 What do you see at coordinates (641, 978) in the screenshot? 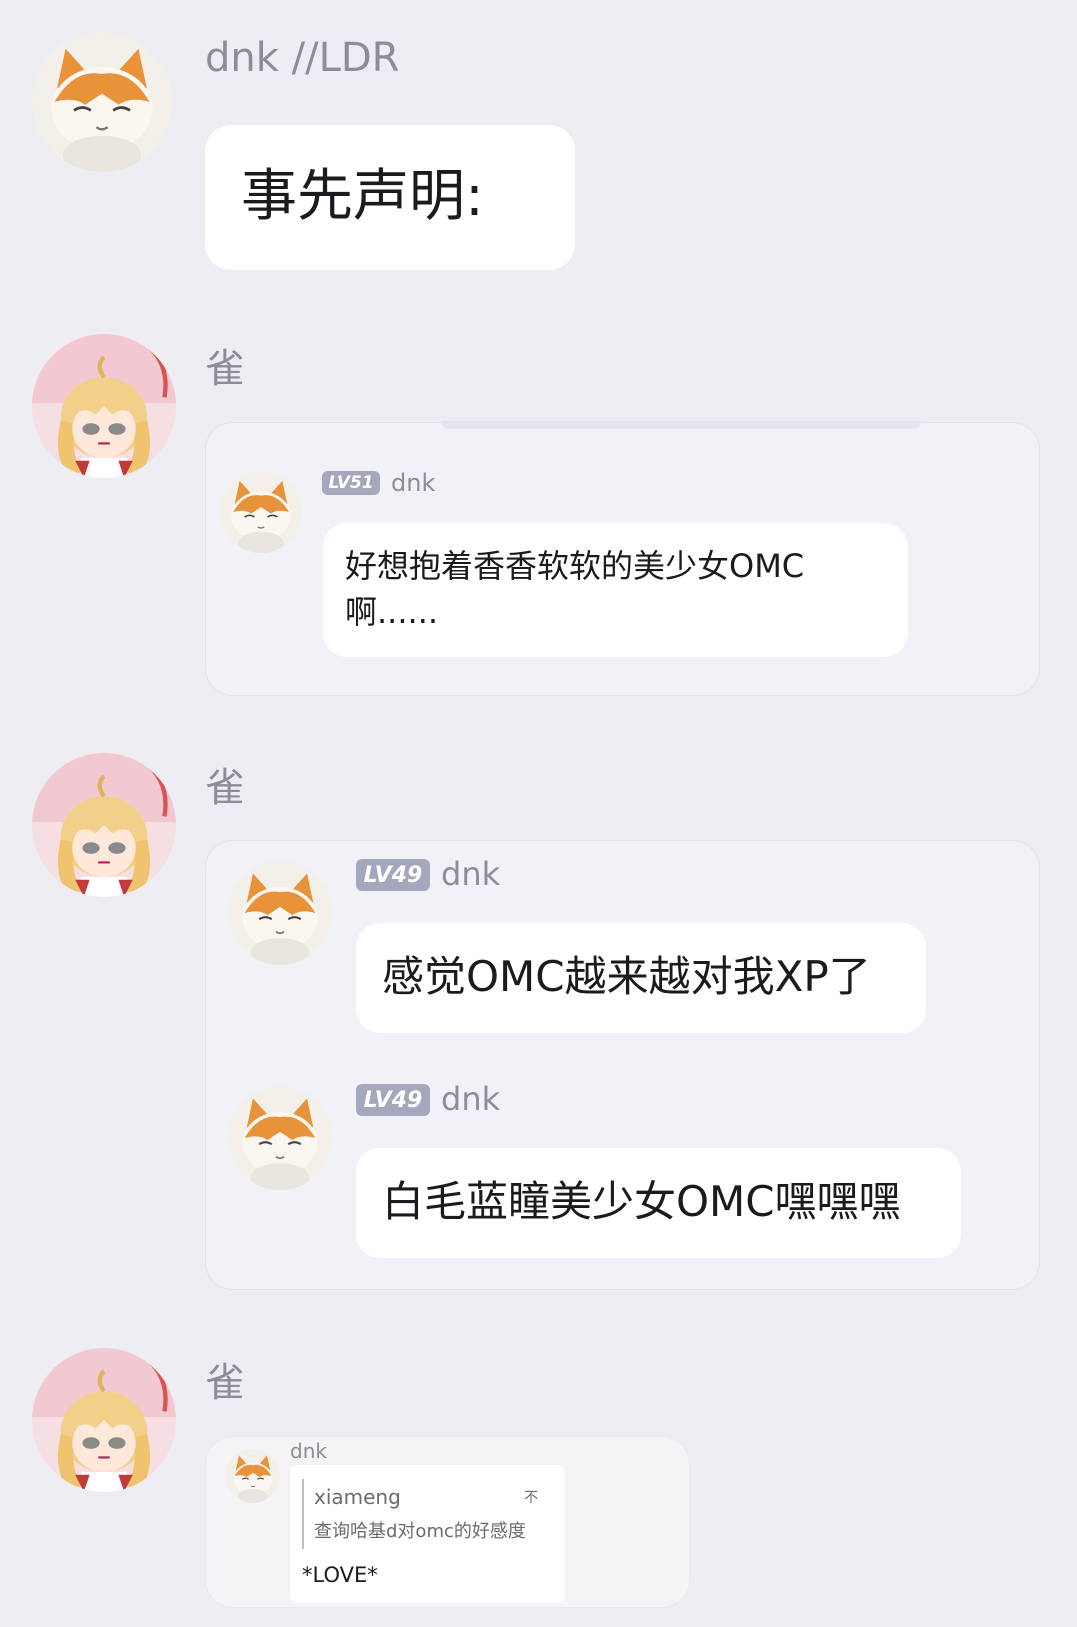
I see `quote-text: 感觉OMC越来越对我XP了` at bounding box center [641, 978].